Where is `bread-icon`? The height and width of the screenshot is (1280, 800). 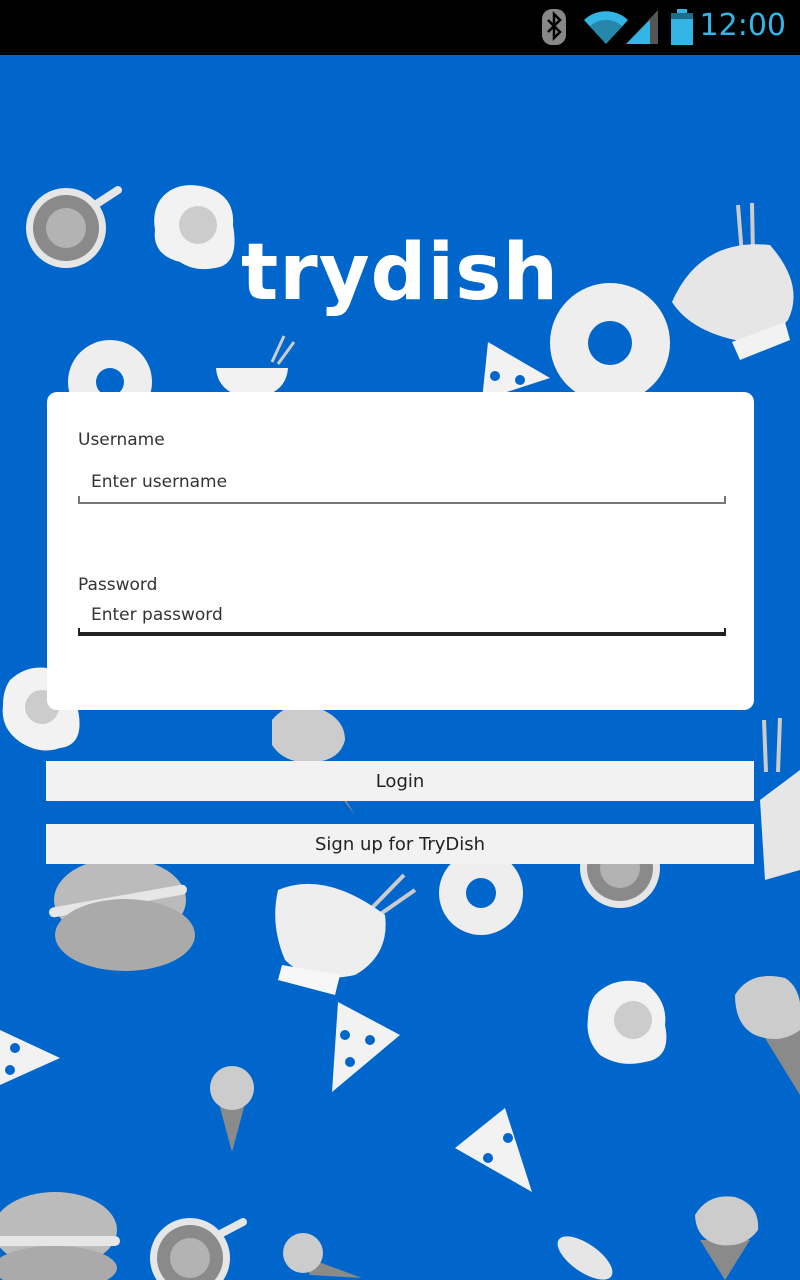
bread-icon is located at coordinates (585, 1258).